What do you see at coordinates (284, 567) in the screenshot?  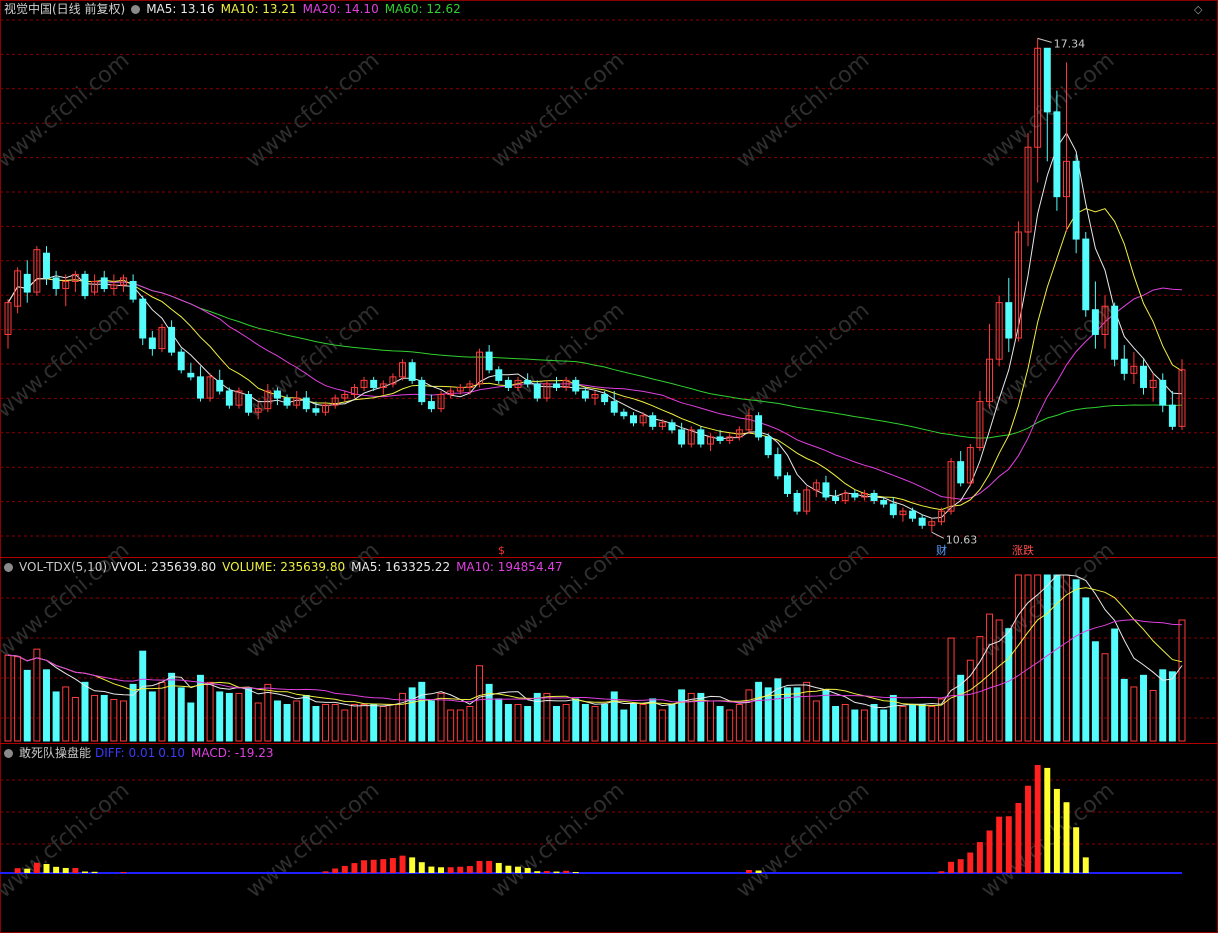 I see `volume-label: VOLUME: 235639.80` at bounding box center [284, 567].